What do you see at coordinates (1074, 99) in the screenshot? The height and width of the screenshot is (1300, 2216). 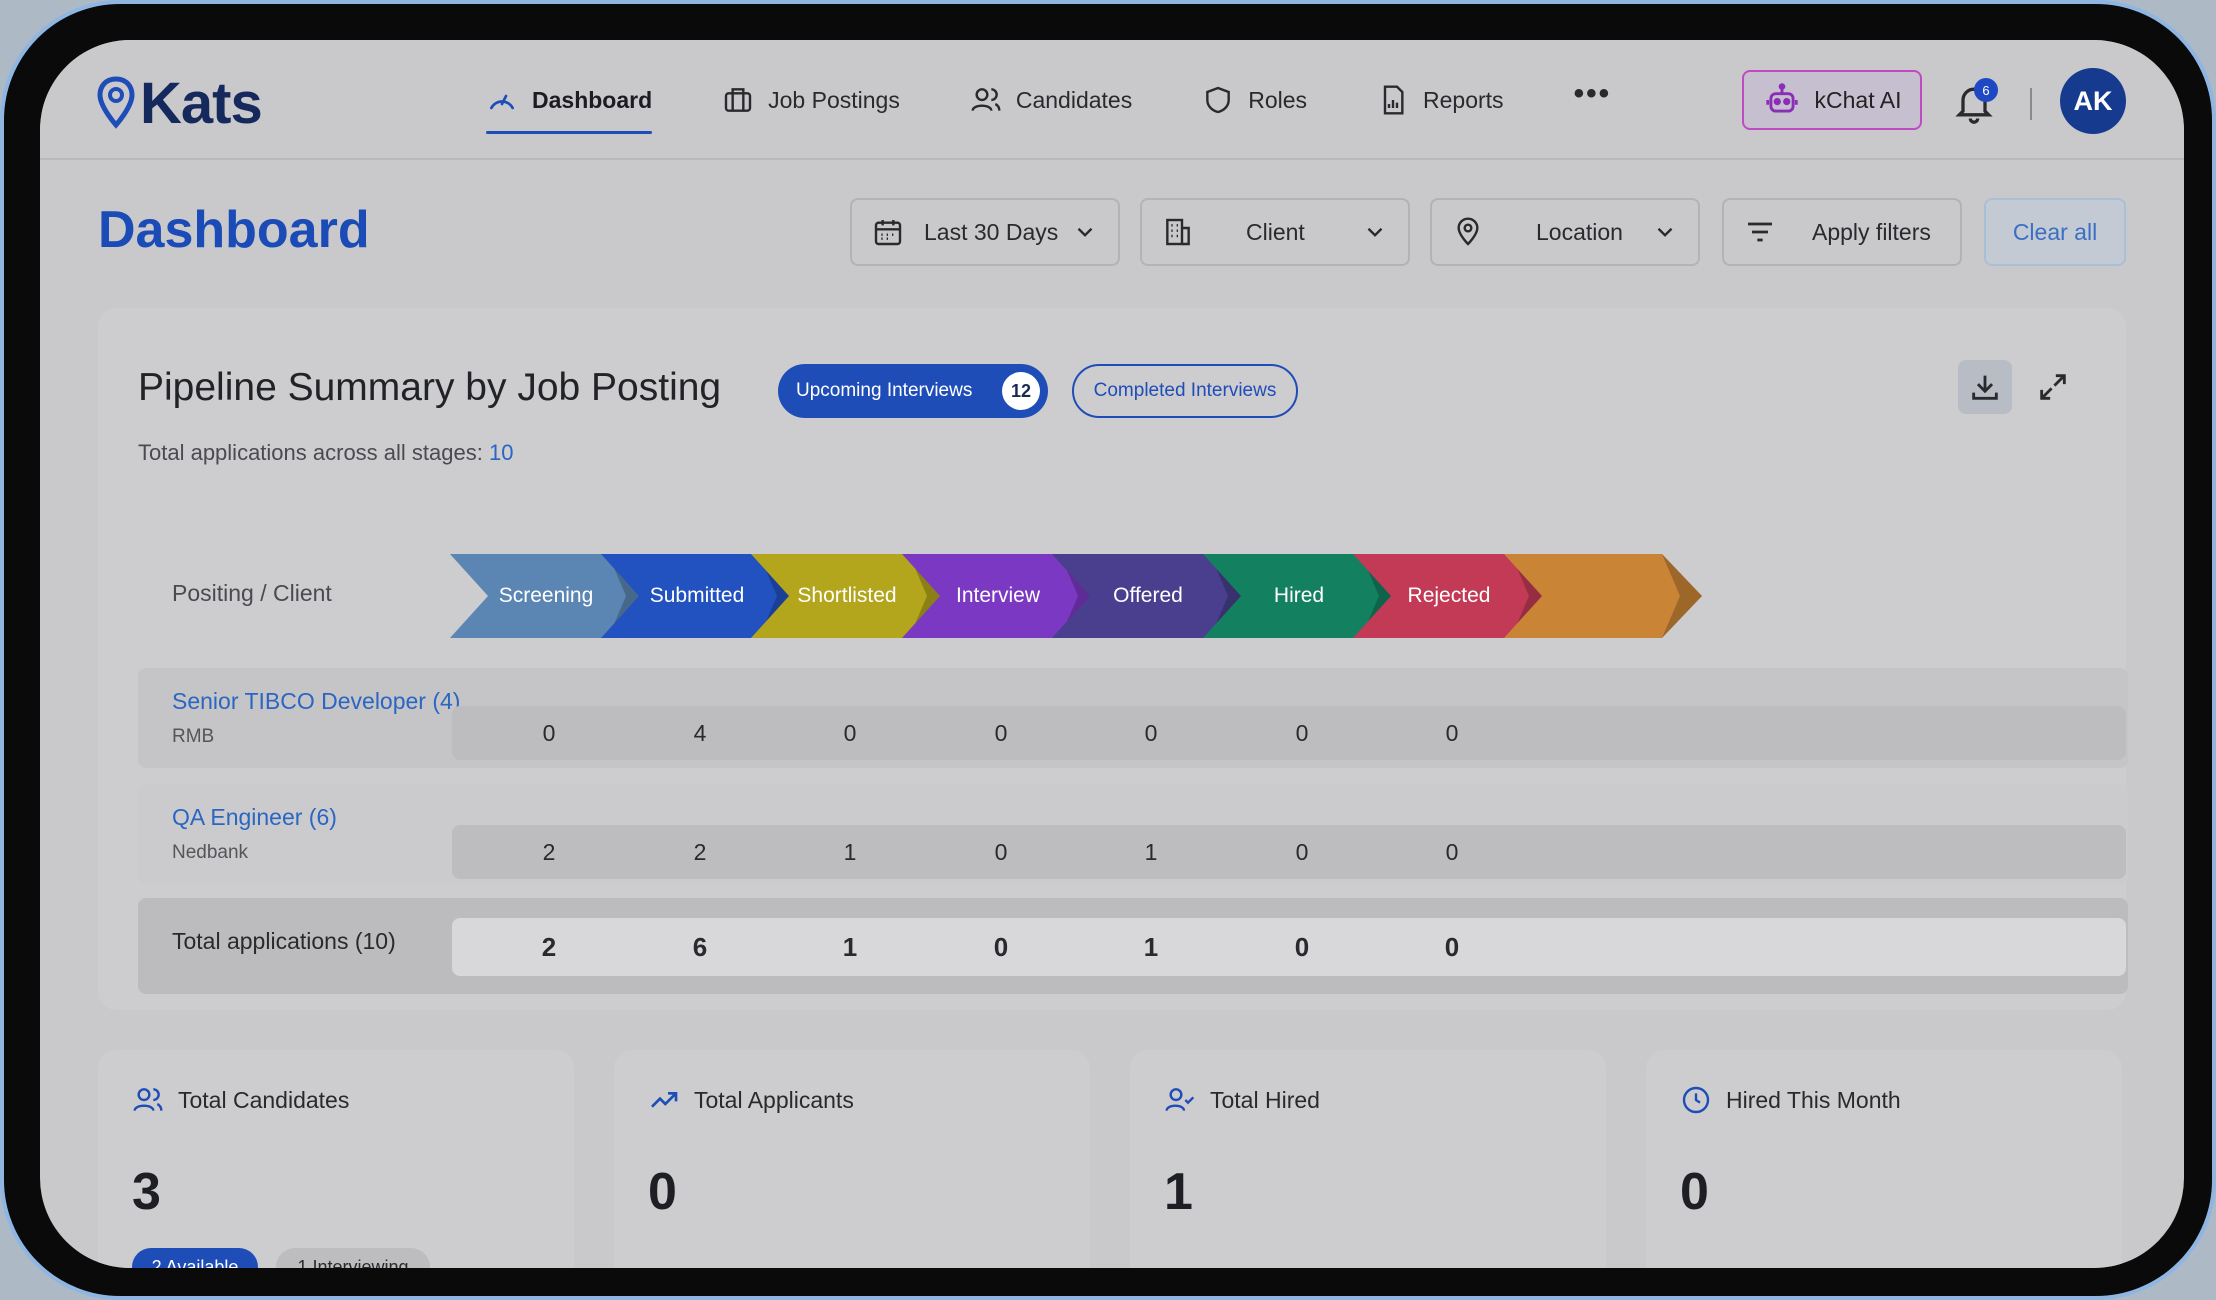 I see `nav-label: Candidates` at bounding box center [1074, 99].